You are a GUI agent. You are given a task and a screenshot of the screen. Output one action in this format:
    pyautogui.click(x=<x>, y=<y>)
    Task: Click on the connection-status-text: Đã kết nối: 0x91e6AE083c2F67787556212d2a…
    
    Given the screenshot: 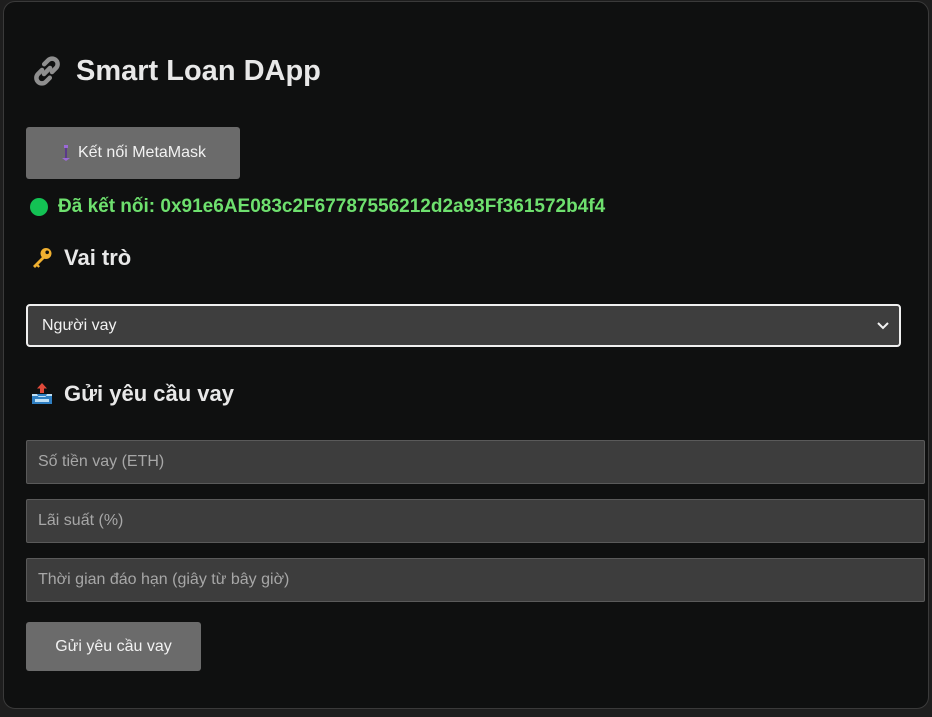 What is the action you would take?
    pyautogui.click(x=332, y=206)
    